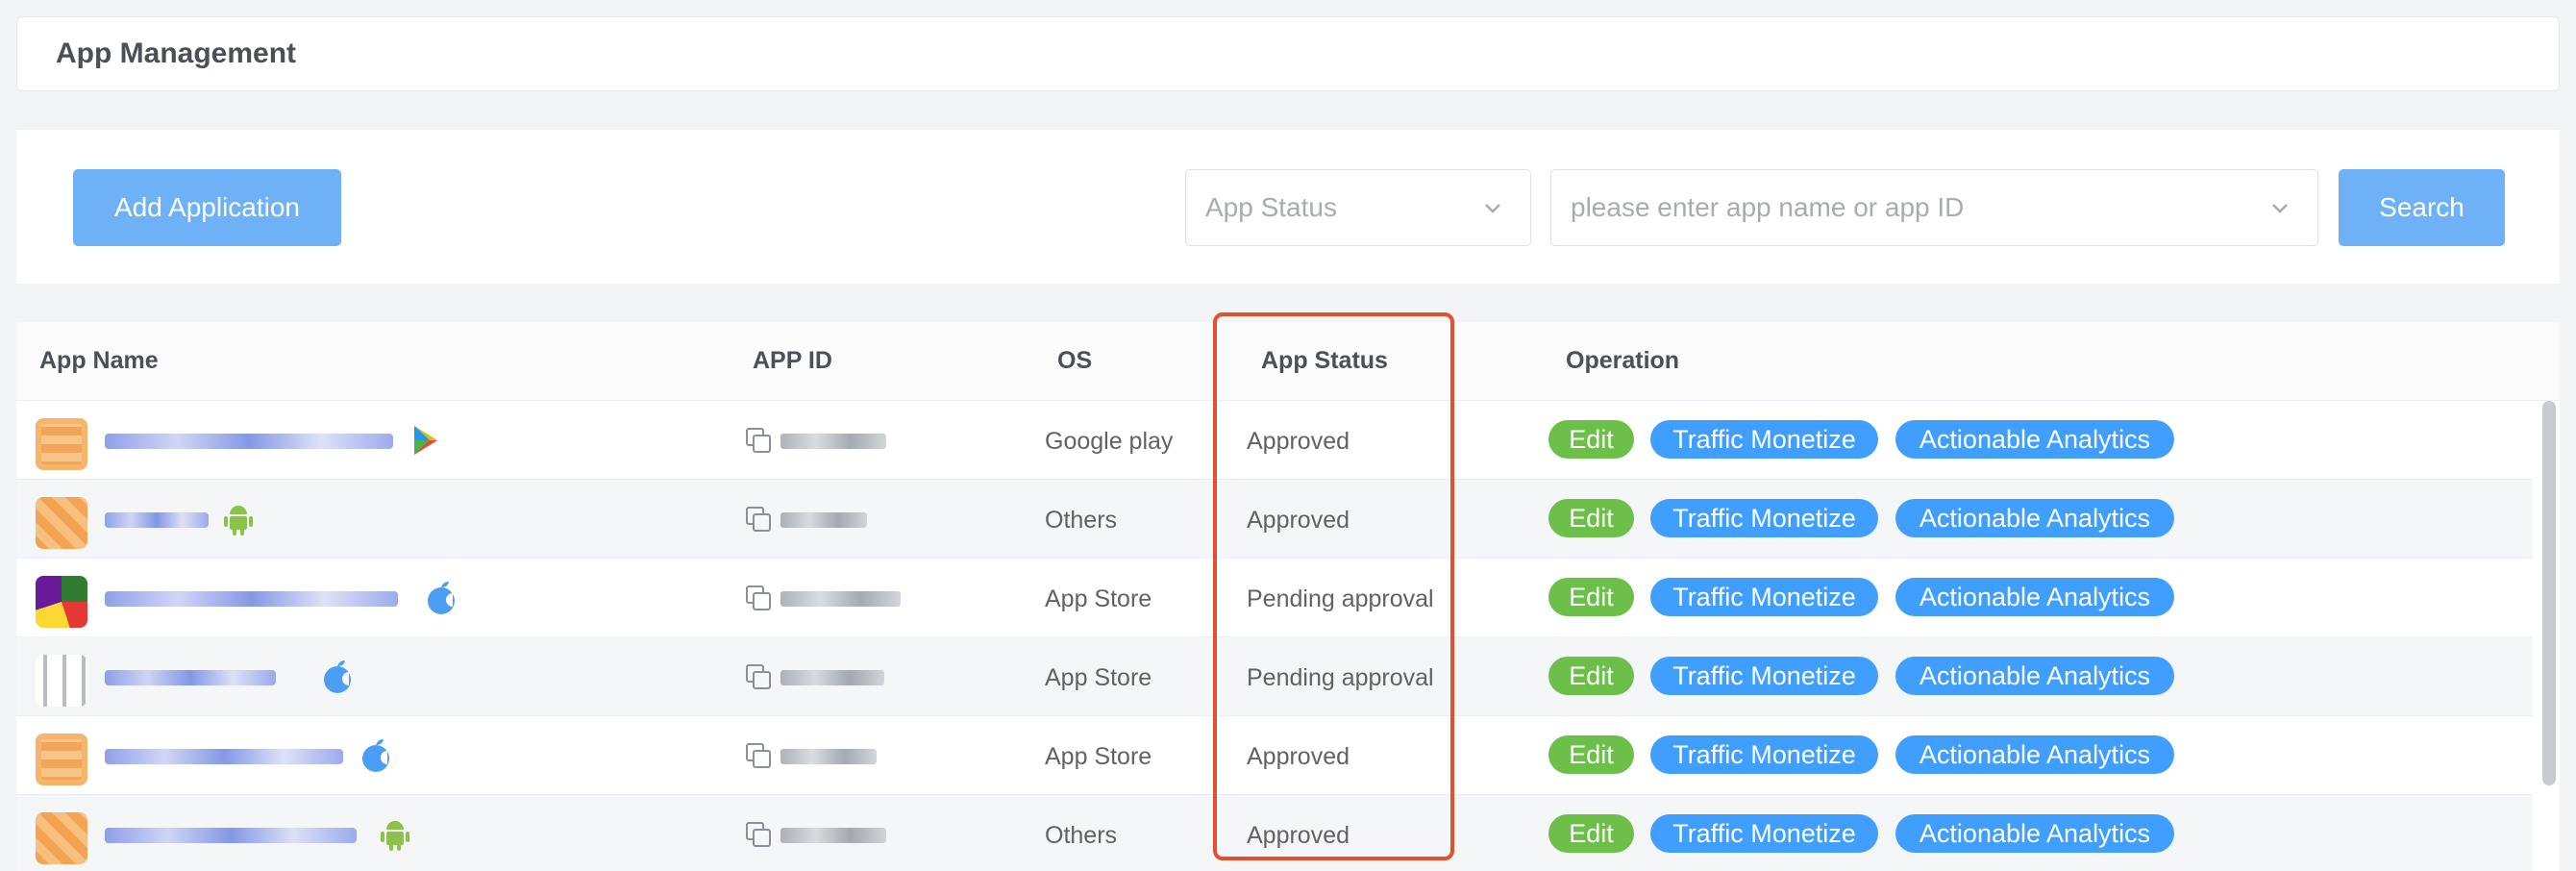 This screenshot has width=2576, height=871. Describe the element at coordinates (1768, 207) in the screenshot. I see `app-search-placeholder: please enter app name or app ID` at that location.